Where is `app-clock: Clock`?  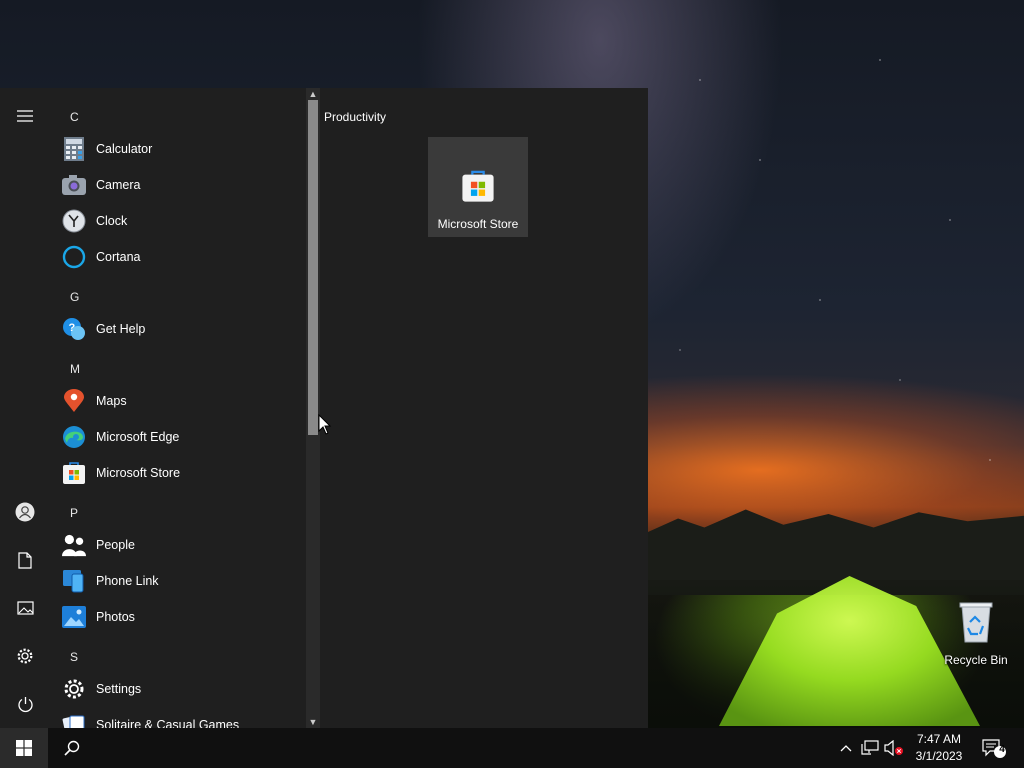 app-clock: Clock is located at coordinates (182, 221).